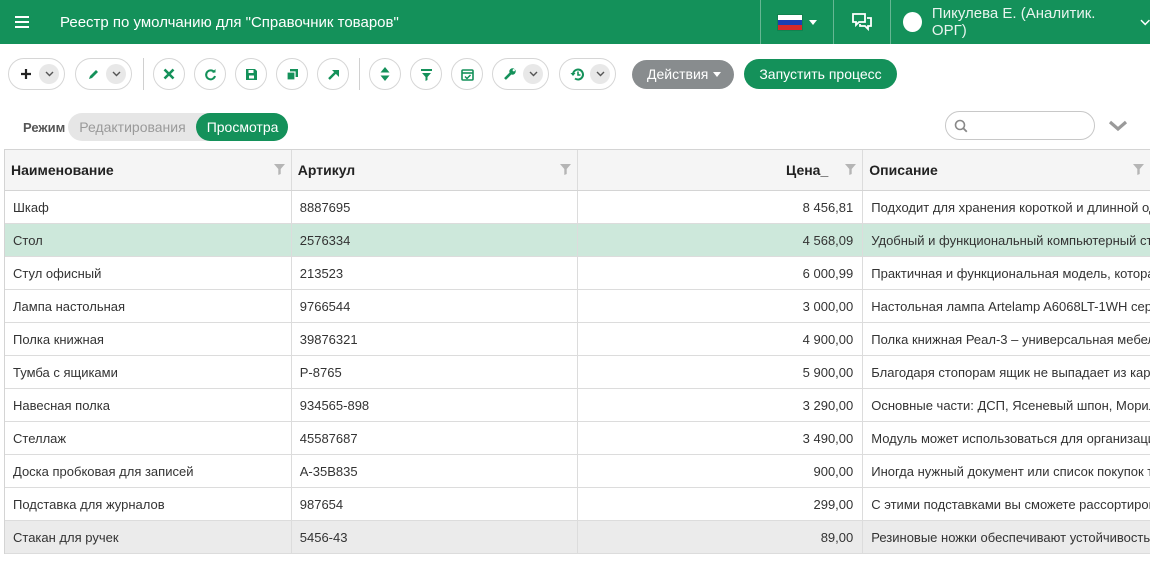 This screenshot has width=1150, height=565. Describe the element at coordinates (435, 405) in the screenshot. I see `cell-article: 934565-898` at that location.